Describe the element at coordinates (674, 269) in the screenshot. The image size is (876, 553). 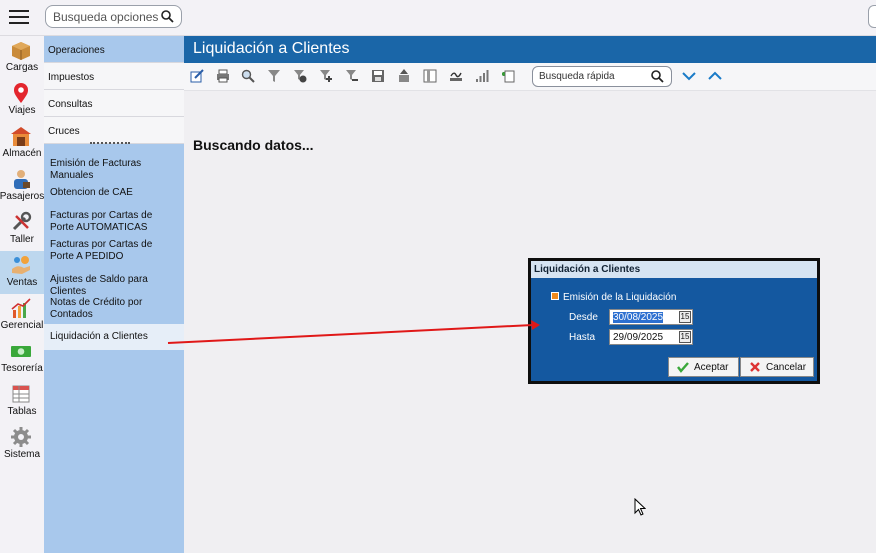
I see `dialog-title: Liquidación a Clientes` at that location.